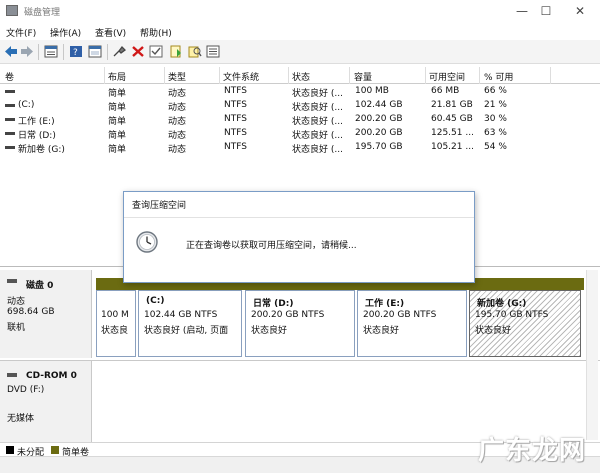  What do you see at coordinates (363, 76) in the screenshot?
I see `col-capacity: 容量` at bounding box center [363, 76].